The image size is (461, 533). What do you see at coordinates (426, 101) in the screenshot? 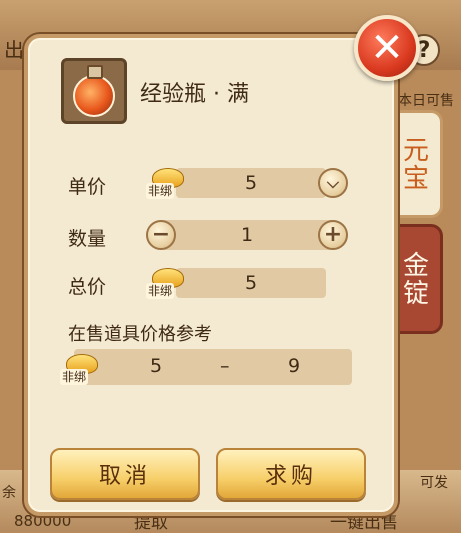
I see `bg-top-right-text: 本日可售` at bounding box center [426, 101].